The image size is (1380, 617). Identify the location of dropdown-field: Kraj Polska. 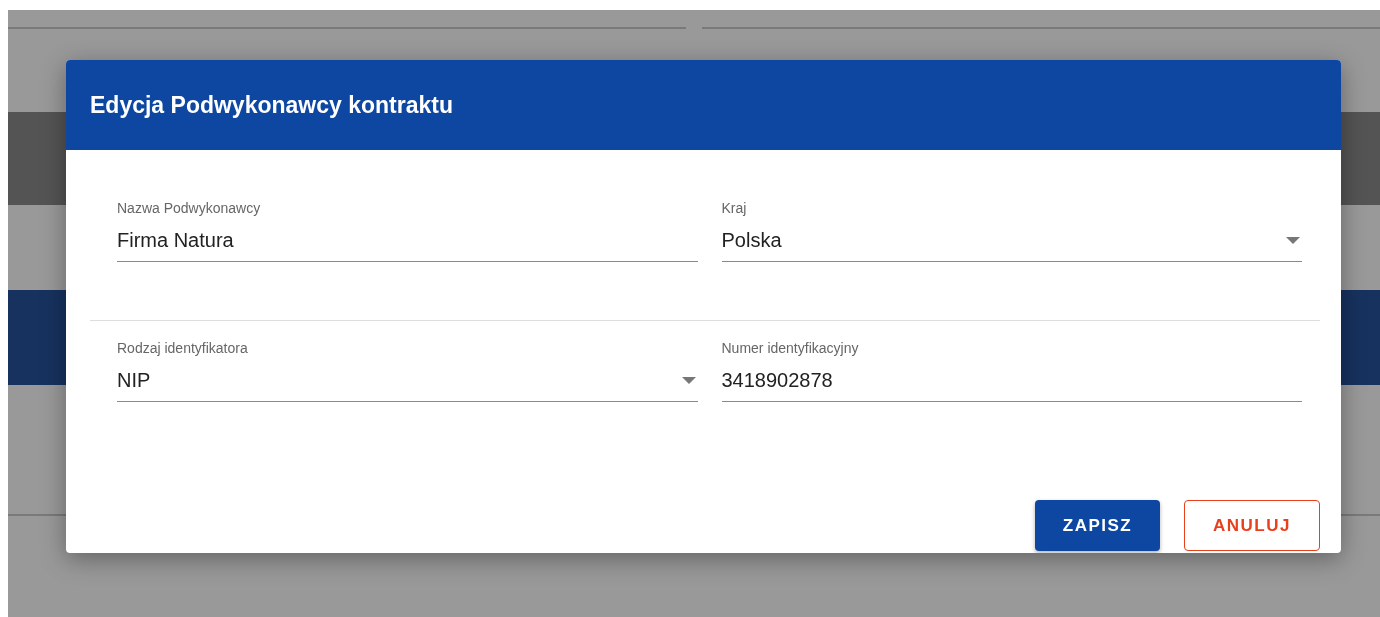
(1011, 230).